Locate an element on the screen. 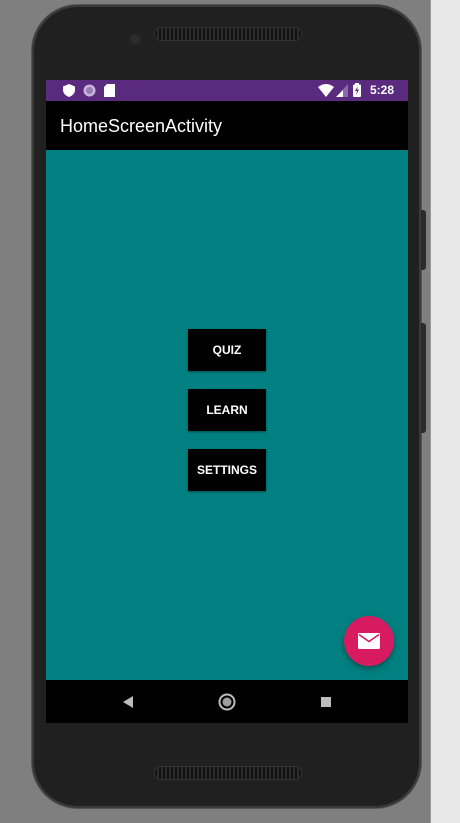  shield-icon is located at coordinates (69, 90).